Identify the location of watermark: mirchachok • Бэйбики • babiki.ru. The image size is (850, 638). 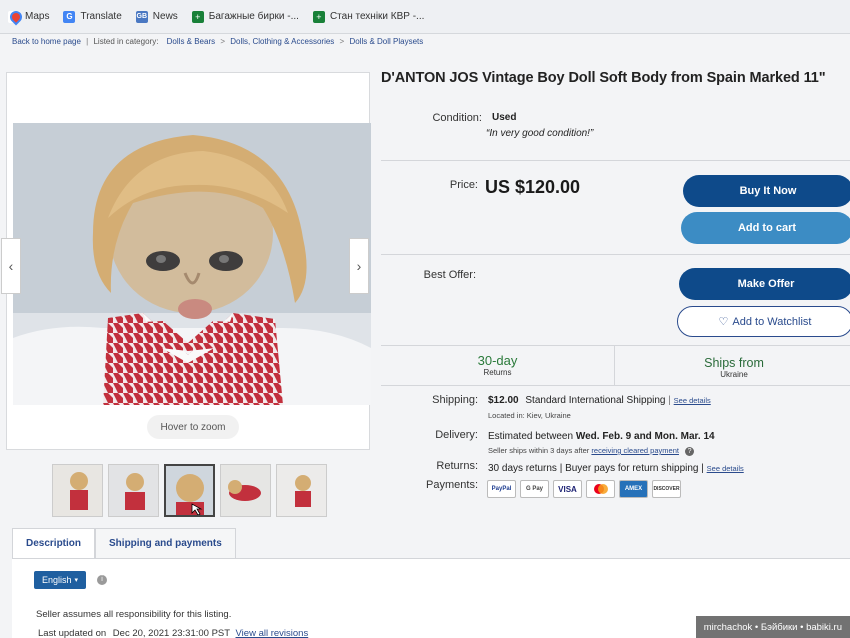
(772, 627).